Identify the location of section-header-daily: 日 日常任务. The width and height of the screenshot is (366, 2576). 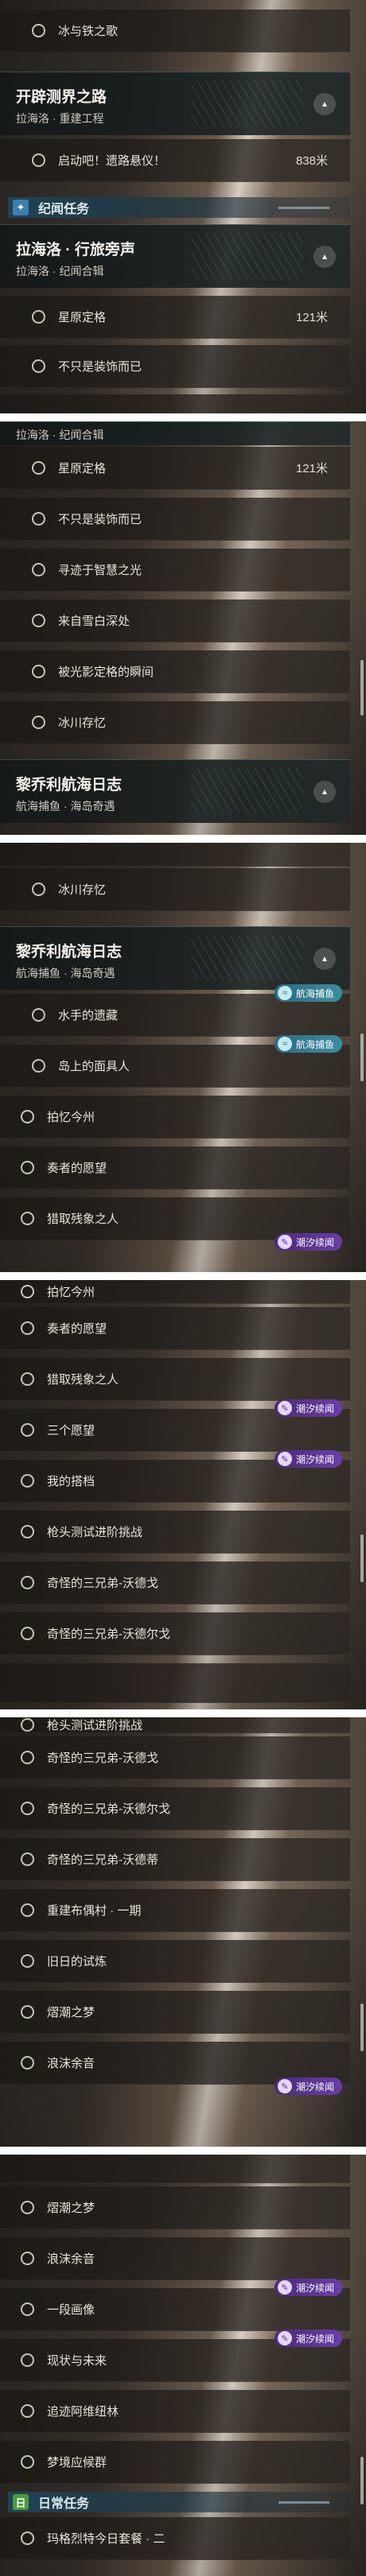
(179, 2502).